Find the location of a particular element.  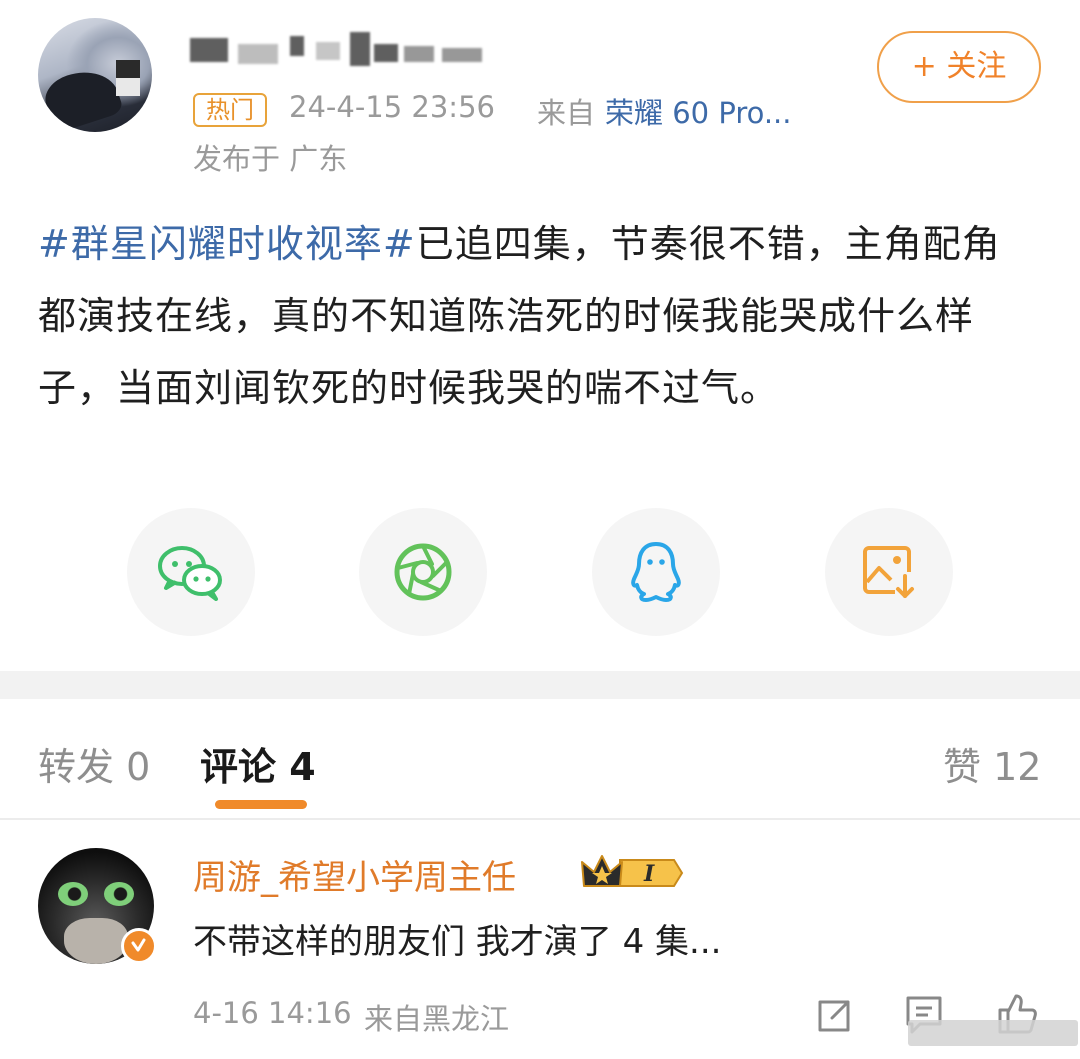

qq-icon is located at coordinates (656, 572).